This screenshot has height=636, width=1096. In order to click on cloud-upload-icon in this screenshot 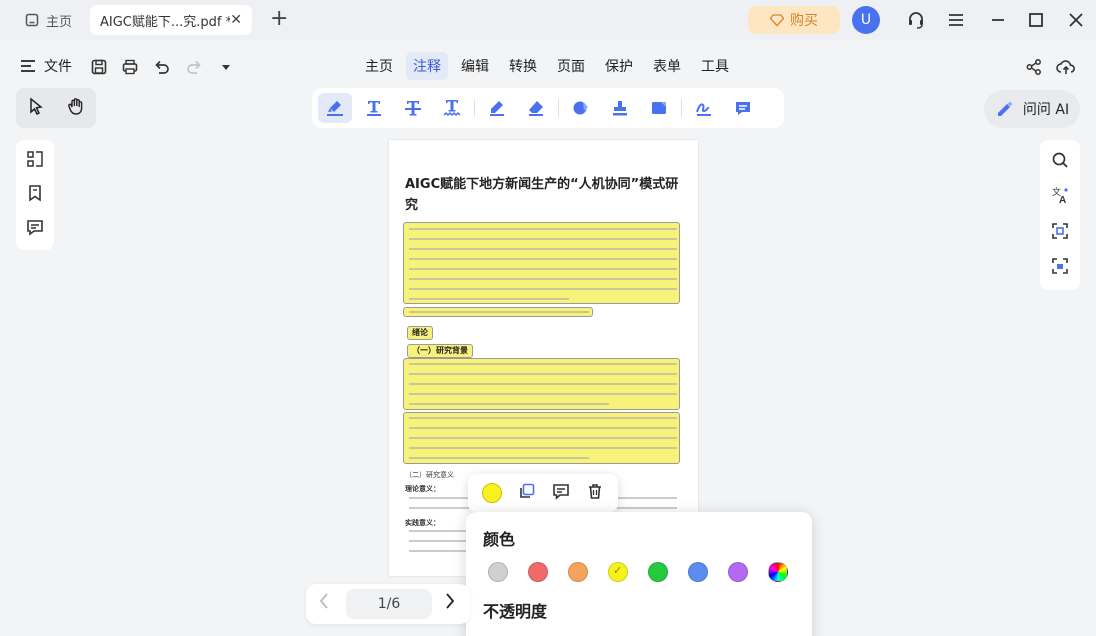, I will do `click(1066, 67)`.